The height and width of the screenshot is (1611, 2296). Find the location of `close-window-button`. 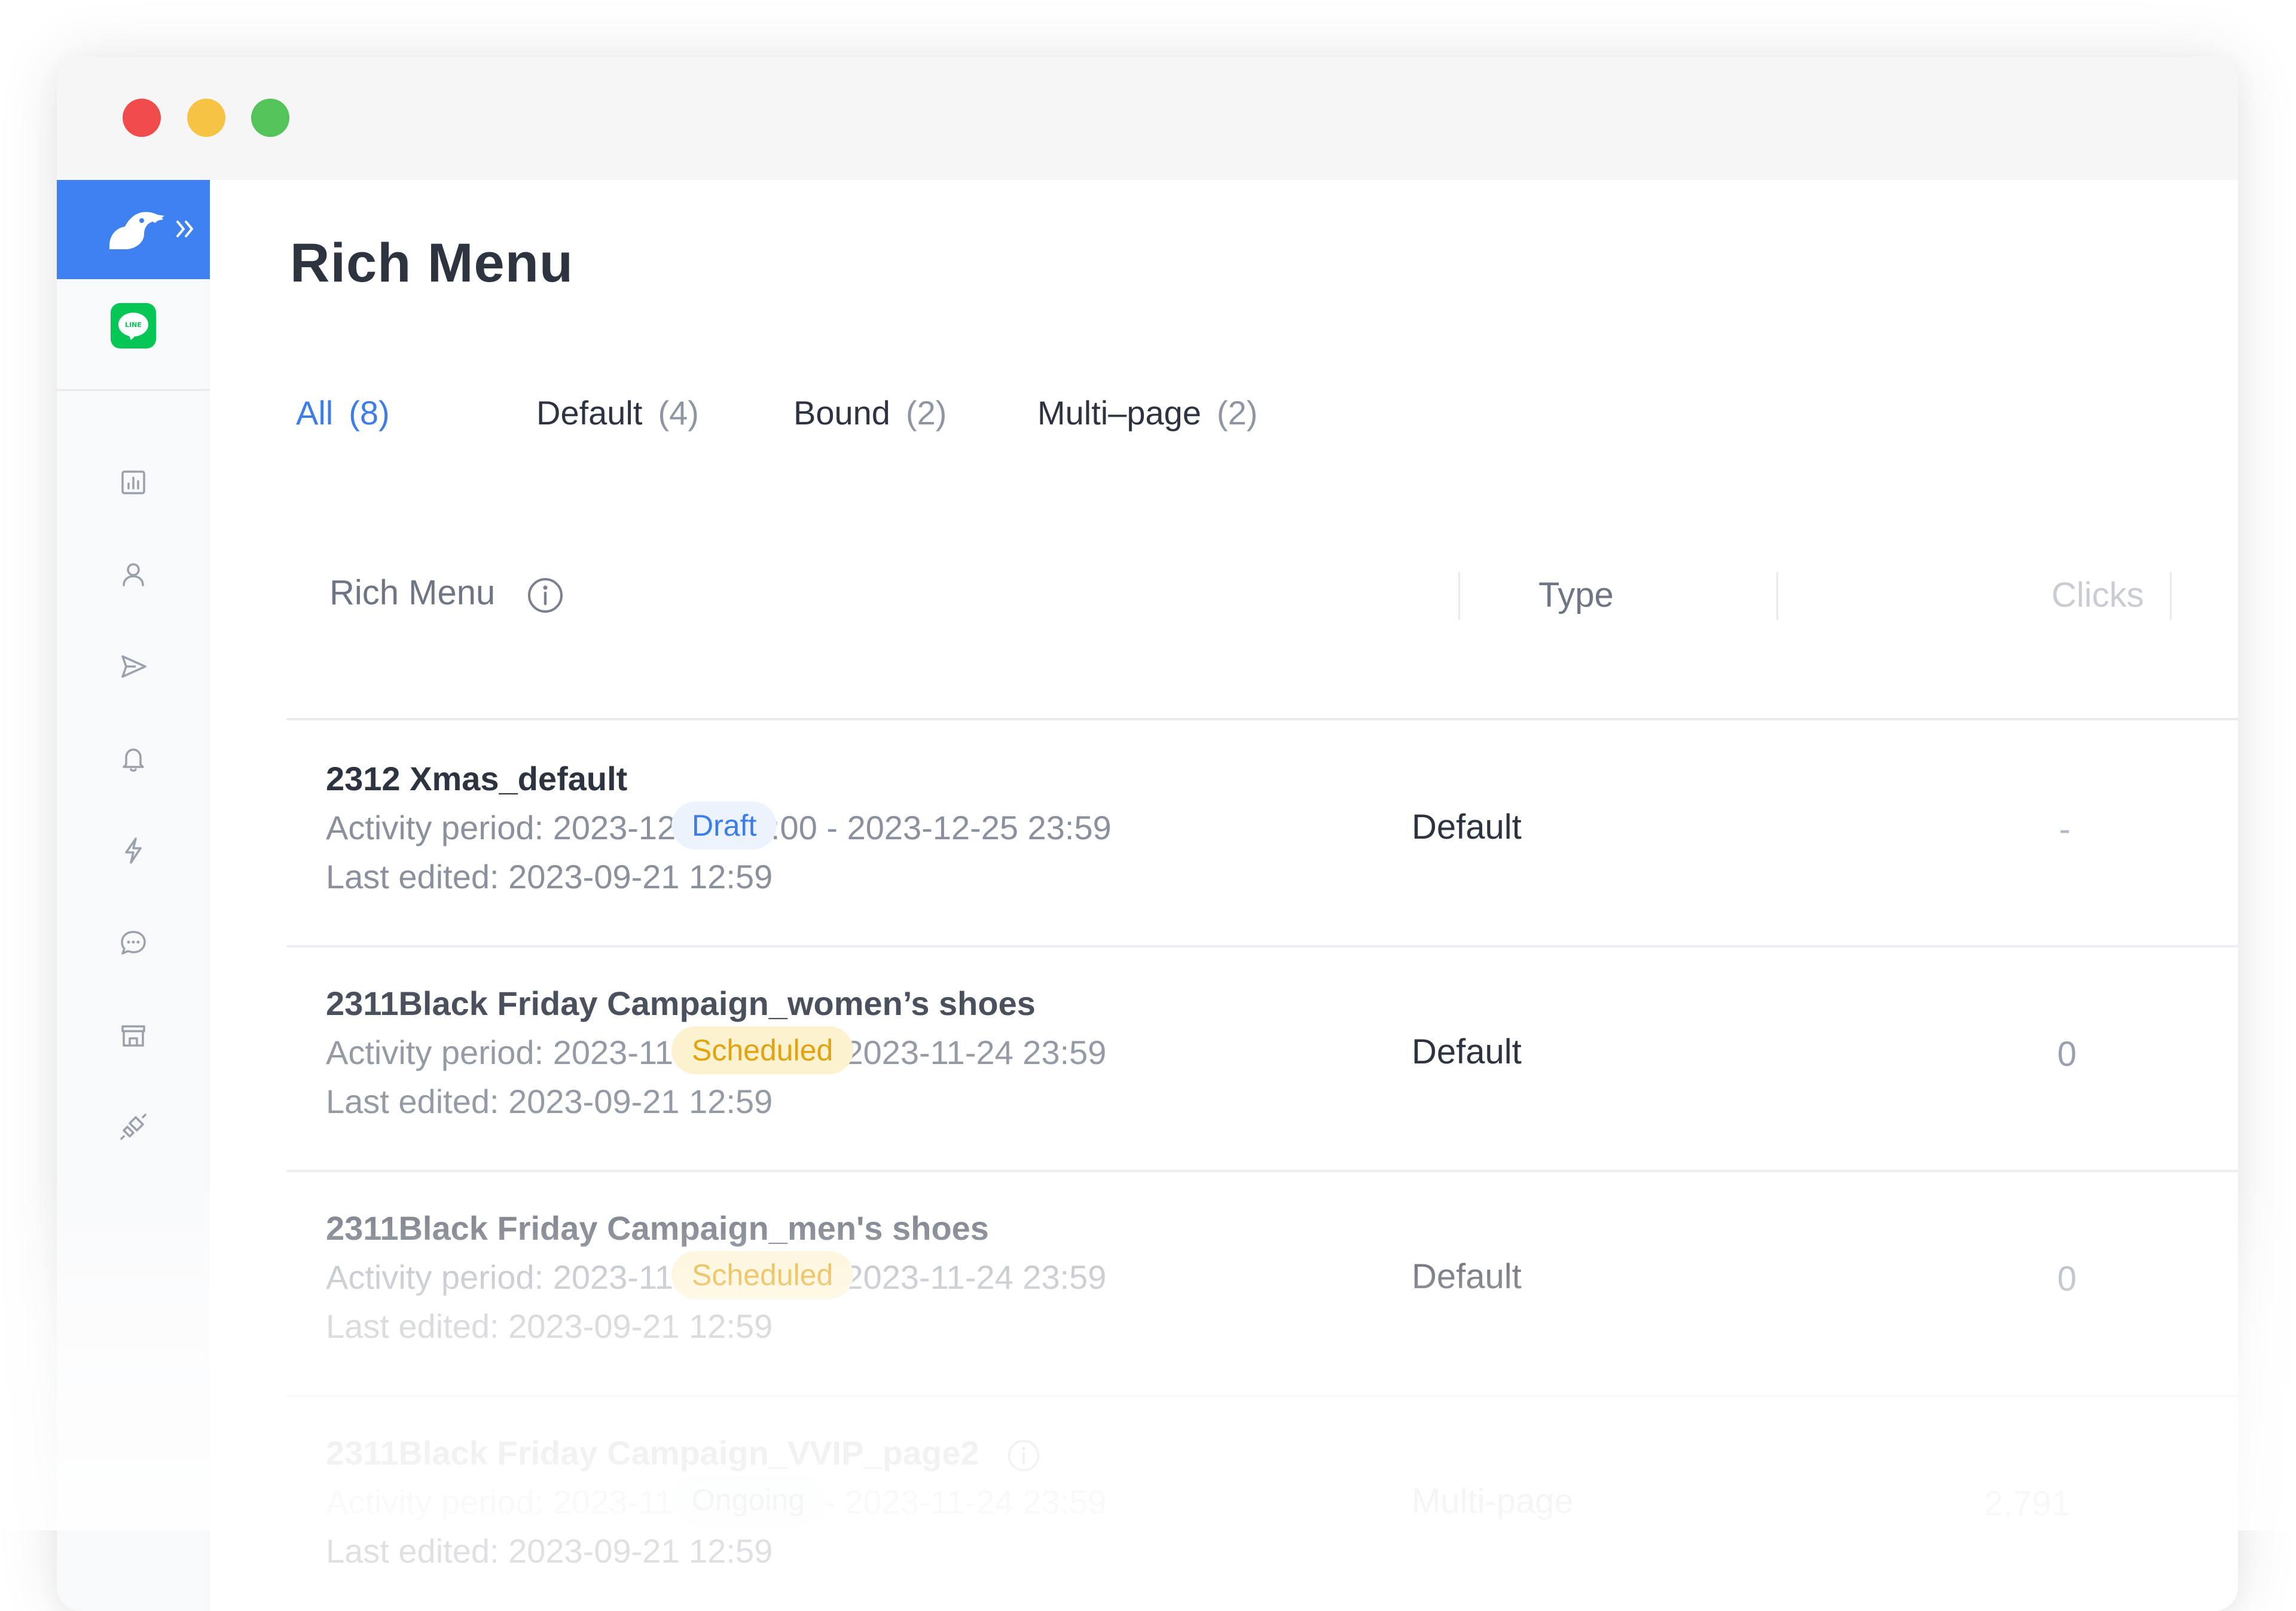

close-window-button is located at coordinates (142, 118).